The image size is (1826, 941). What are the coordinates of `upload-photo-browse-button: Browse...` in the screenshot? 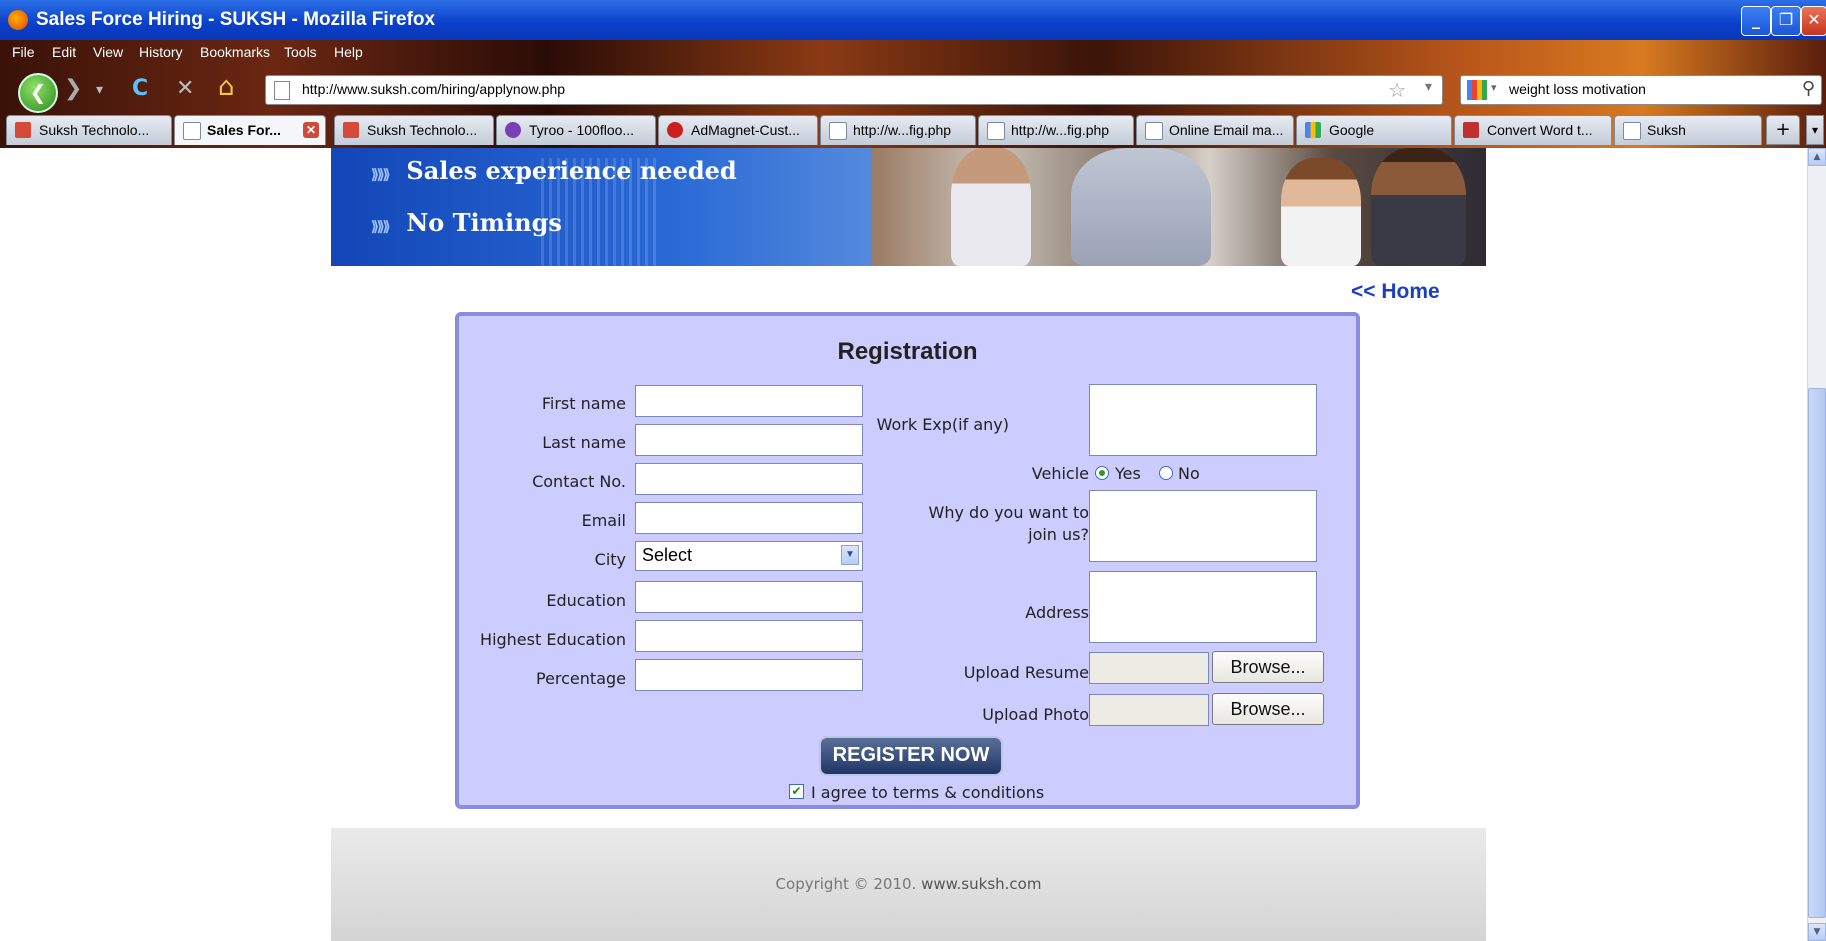 It's located at (1268, 709).